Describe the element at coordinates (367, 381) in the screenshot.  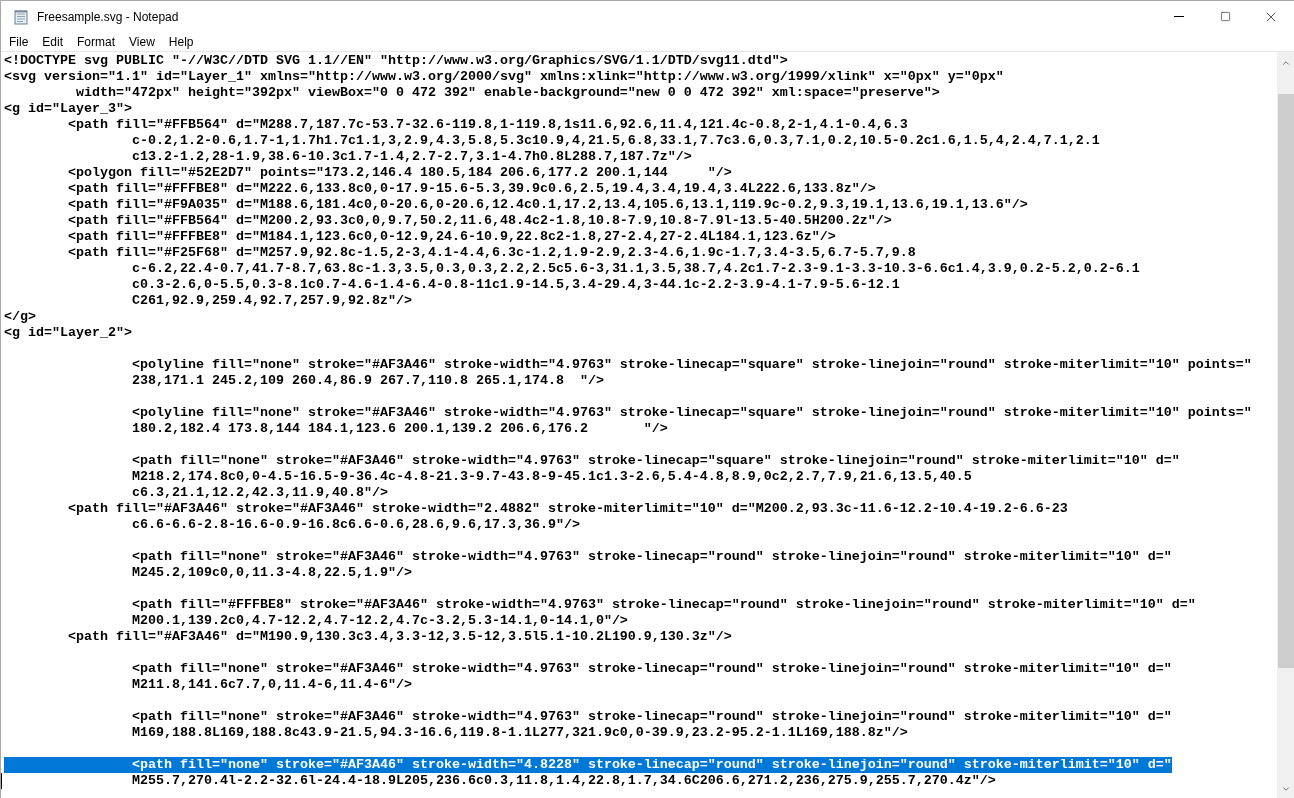
I see `code-line: 238,171.1 245.2,109 260.4,86.9 267.7,110.8 265.1,174.8 "/>` at that location.